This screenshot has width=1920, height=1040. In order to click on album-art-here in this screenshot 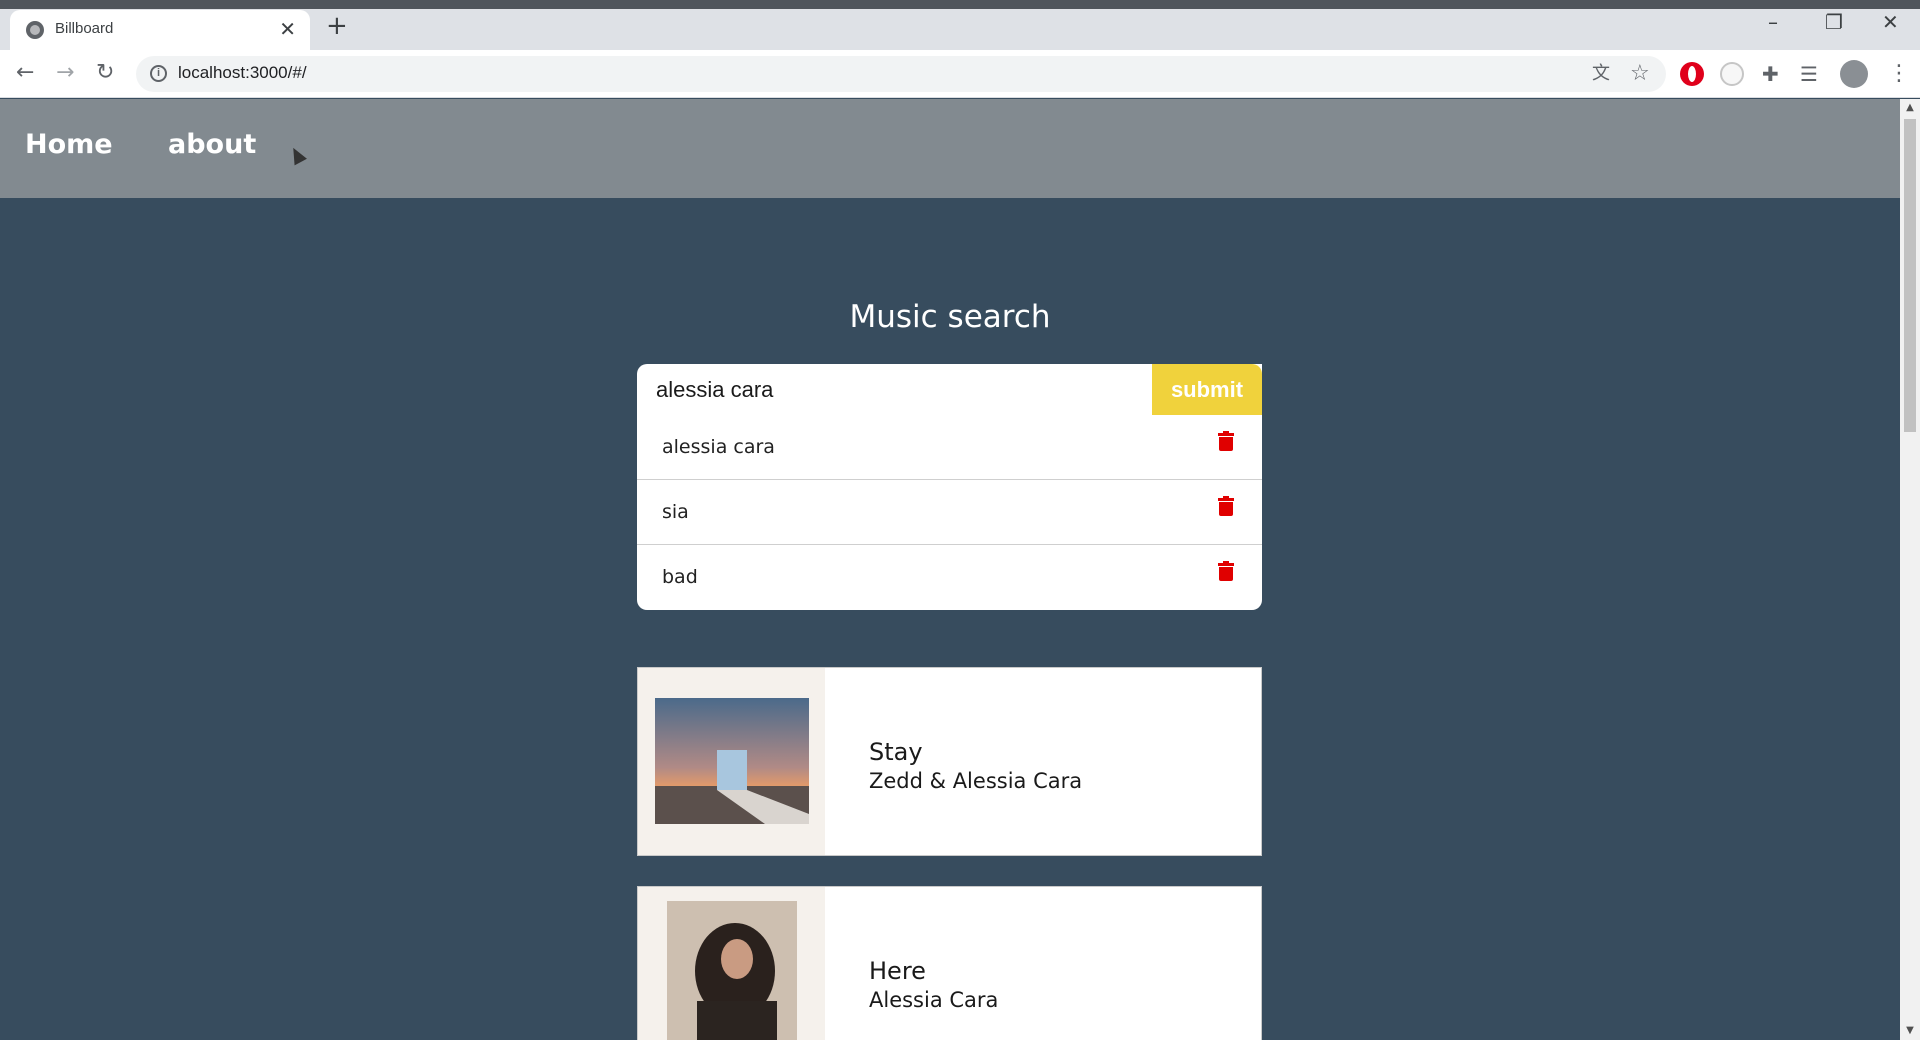, I will do `click(732, 970)`.